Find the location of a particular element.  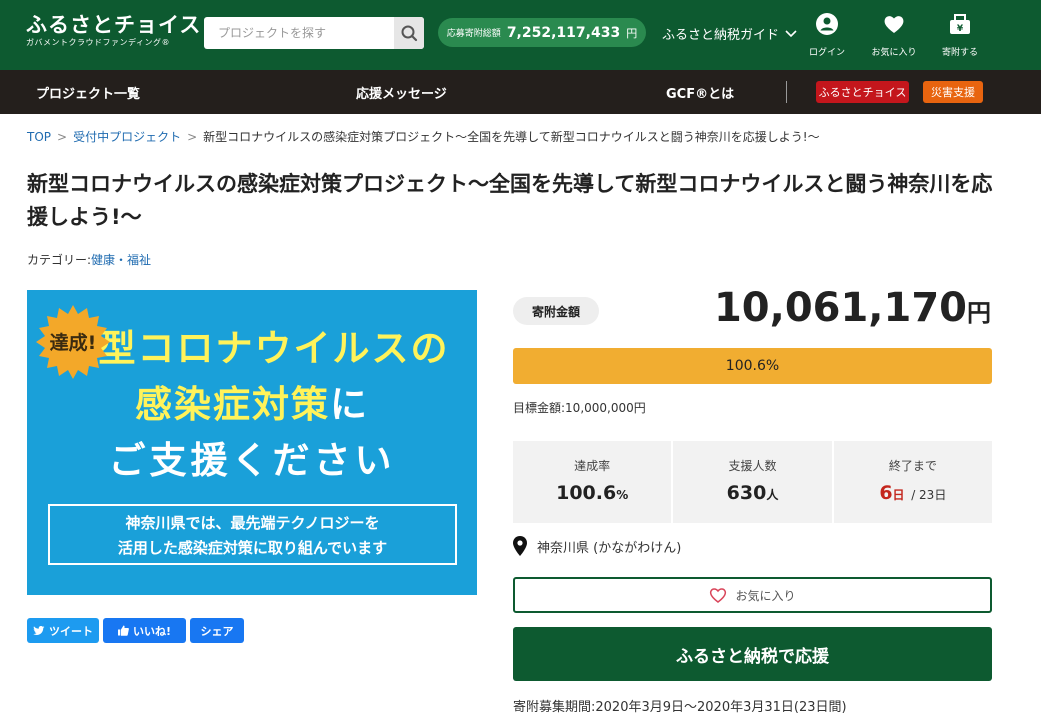

banner-caption-line-2: 活用した感染症対策に取り組んでいます is located at coordinates (252, 548).